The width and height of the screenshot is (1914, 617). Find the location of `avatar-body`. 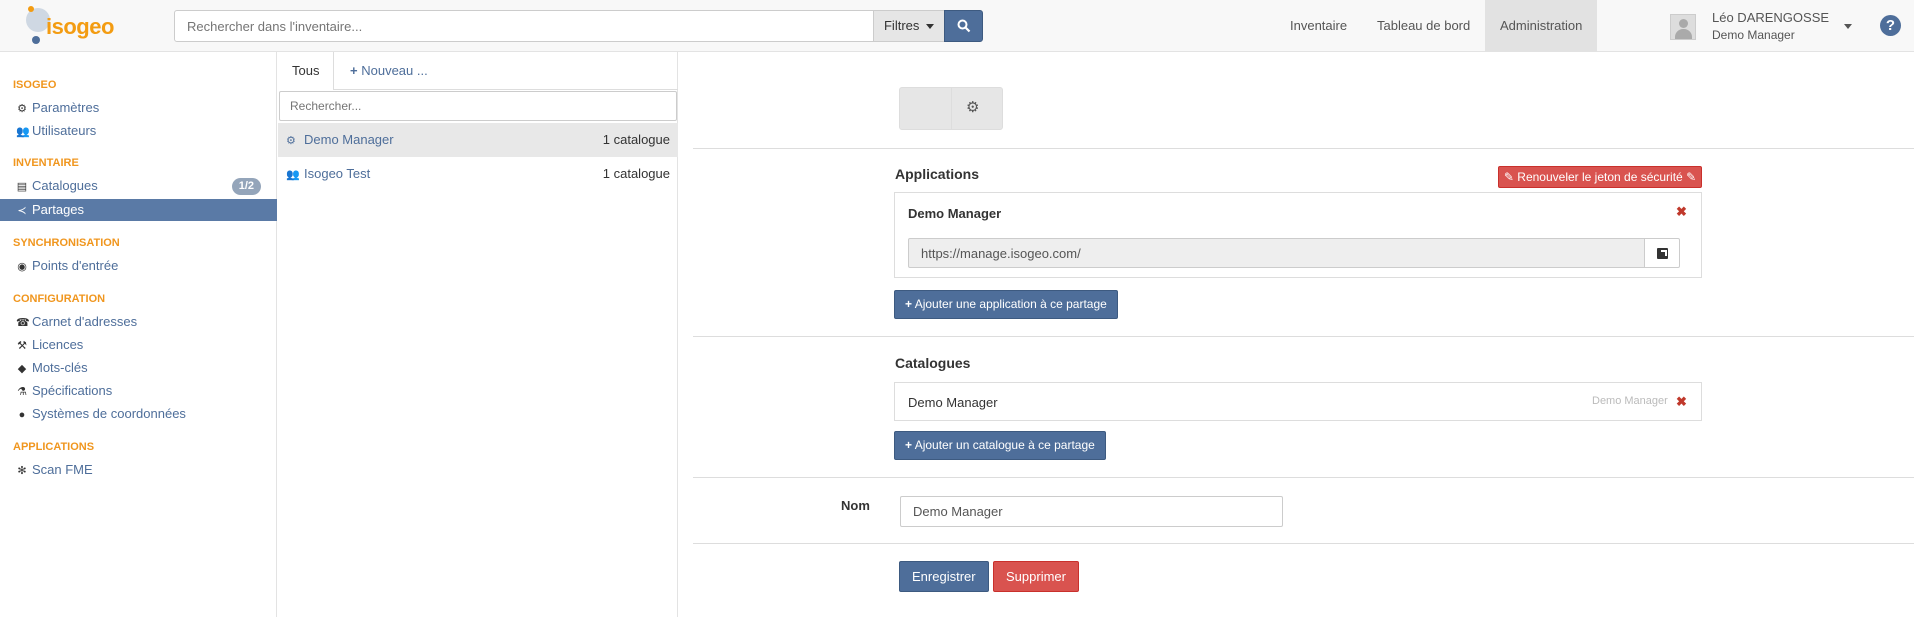

avatar-body is located at coordinates (1683, 34).